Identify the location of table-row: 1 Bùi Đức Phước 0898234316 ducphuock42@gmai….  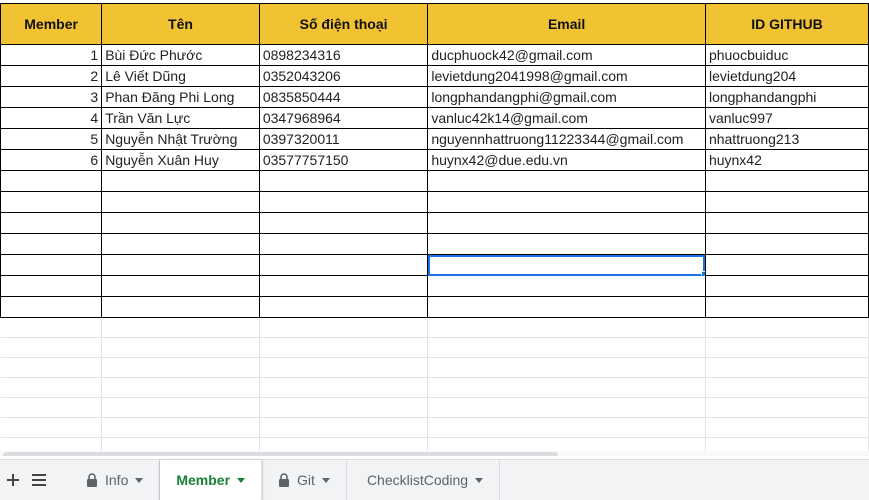
(434, 55).